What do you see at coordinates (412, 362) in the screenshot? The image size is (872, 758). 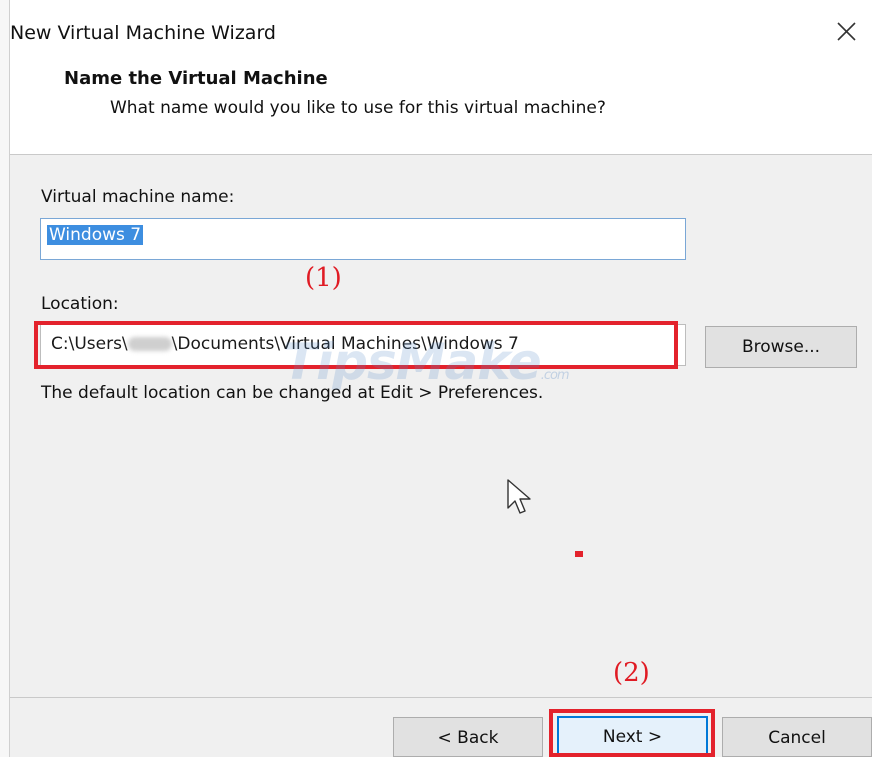 I see `watermark-text: TipsMake` at bounding box center [412, 362].